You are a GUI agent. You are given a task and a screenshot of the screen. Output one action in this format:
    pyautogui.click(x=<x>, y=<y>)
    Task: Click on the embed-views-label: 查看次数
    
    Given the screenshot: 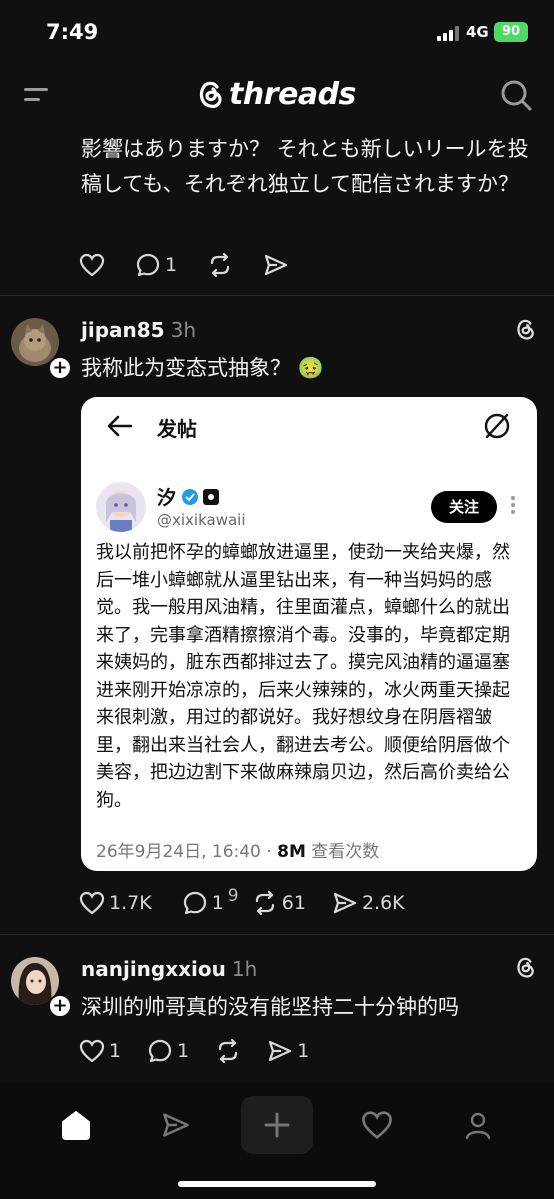 What is the action you would take?
    pyautogui.click(x=345, y=852)
    